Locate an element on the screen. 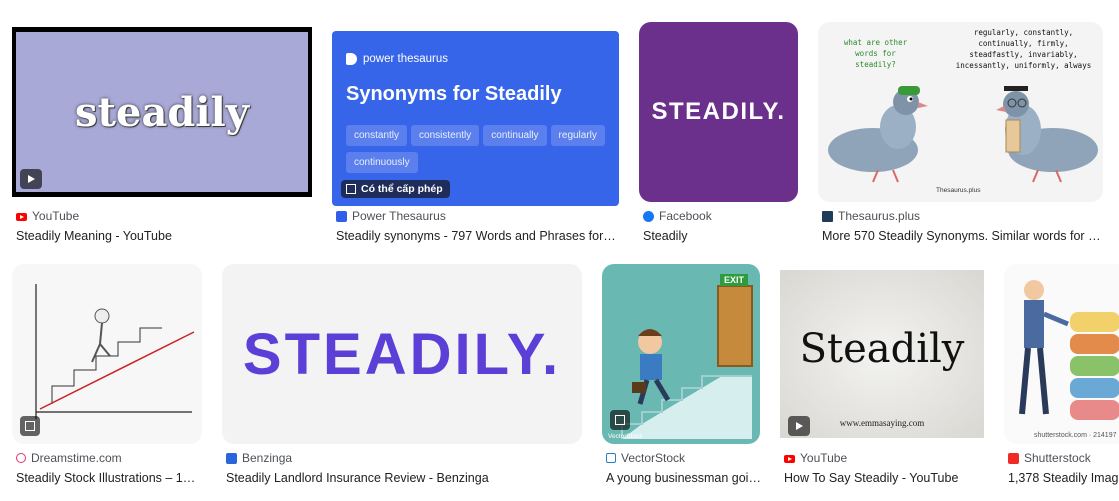 The height and width of the screenshot is (501, 1119). dreamstime-icon is located at coordinates (21, 458).